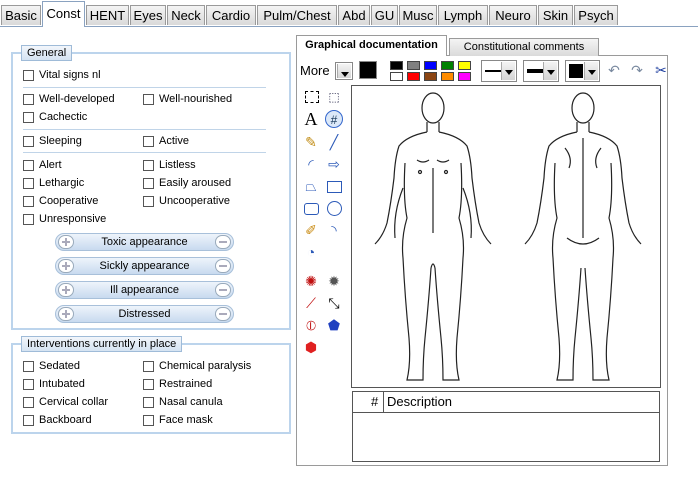 The width and height of the screenshot is (698, 497). What do you see at coordinates (144, 87) in the screenshot?
I see `divider` at bounding box center [144, 87].